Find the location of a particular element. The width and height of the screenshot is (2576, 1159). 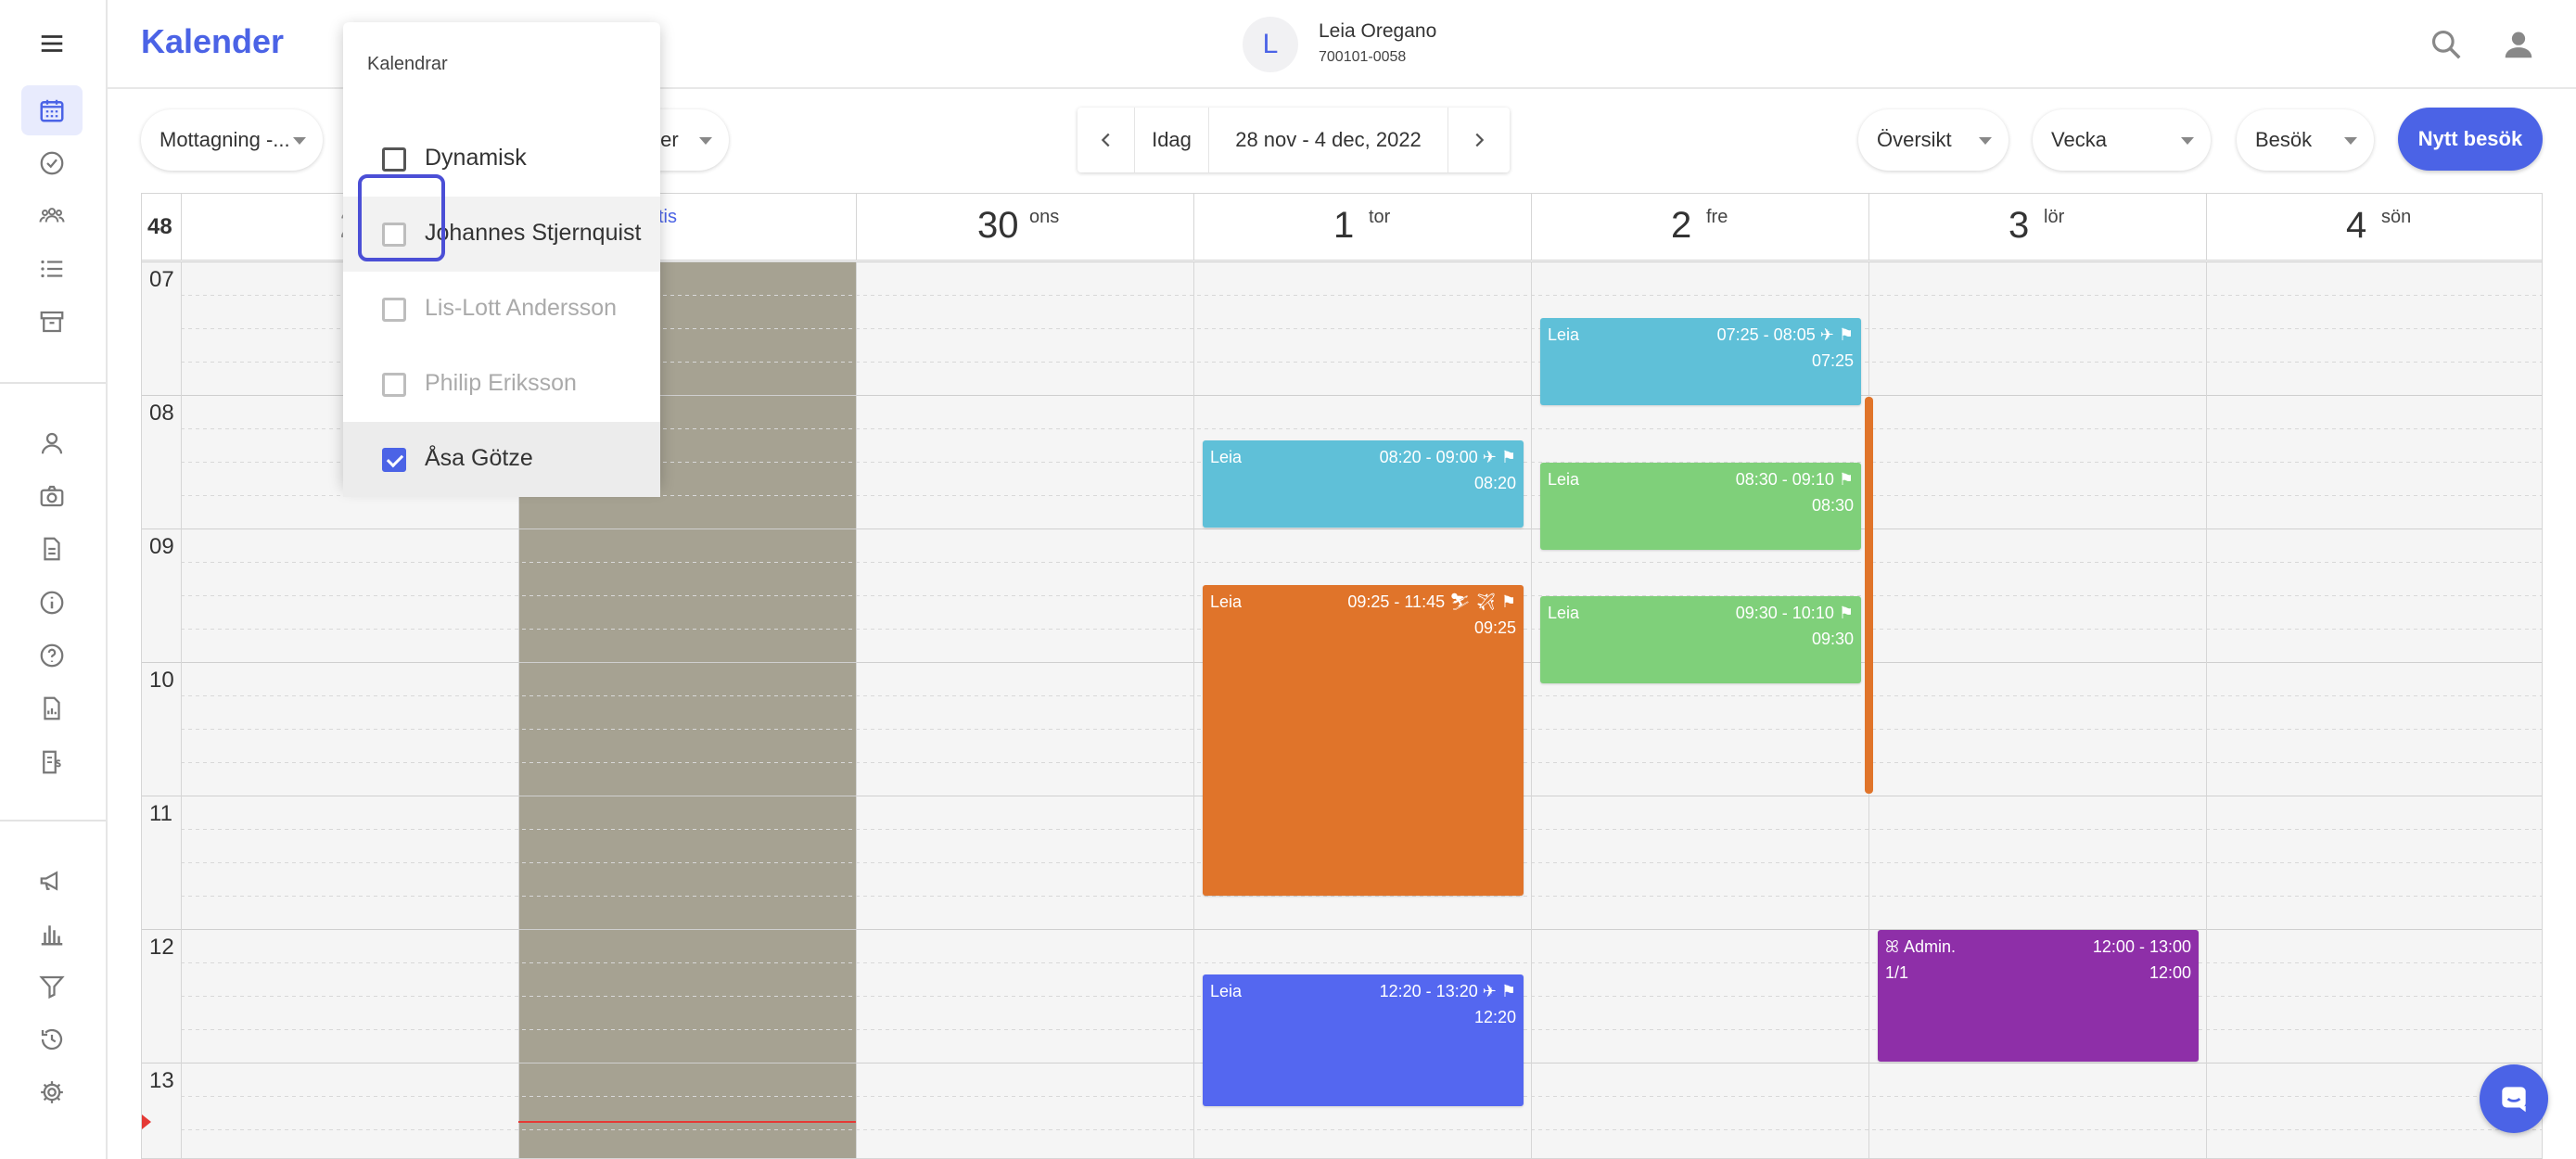

hour-label: 11 is located at coordinates (160, 813).